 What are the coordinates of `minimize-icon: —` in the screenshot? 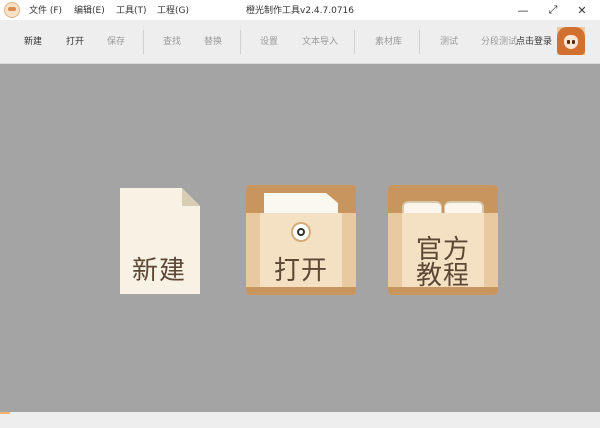 It's located at (523, 10).